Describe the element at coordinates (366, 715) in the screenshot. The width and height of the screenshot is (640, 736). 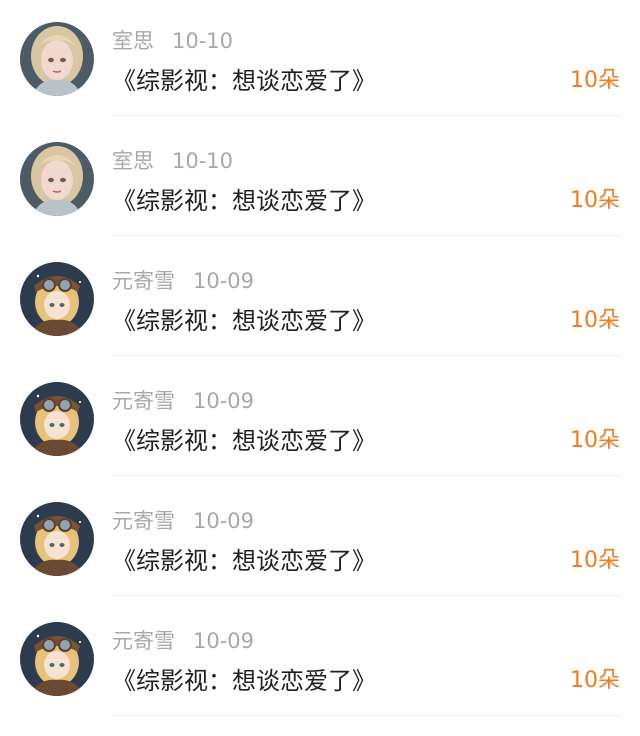
I see `divider` at that location.